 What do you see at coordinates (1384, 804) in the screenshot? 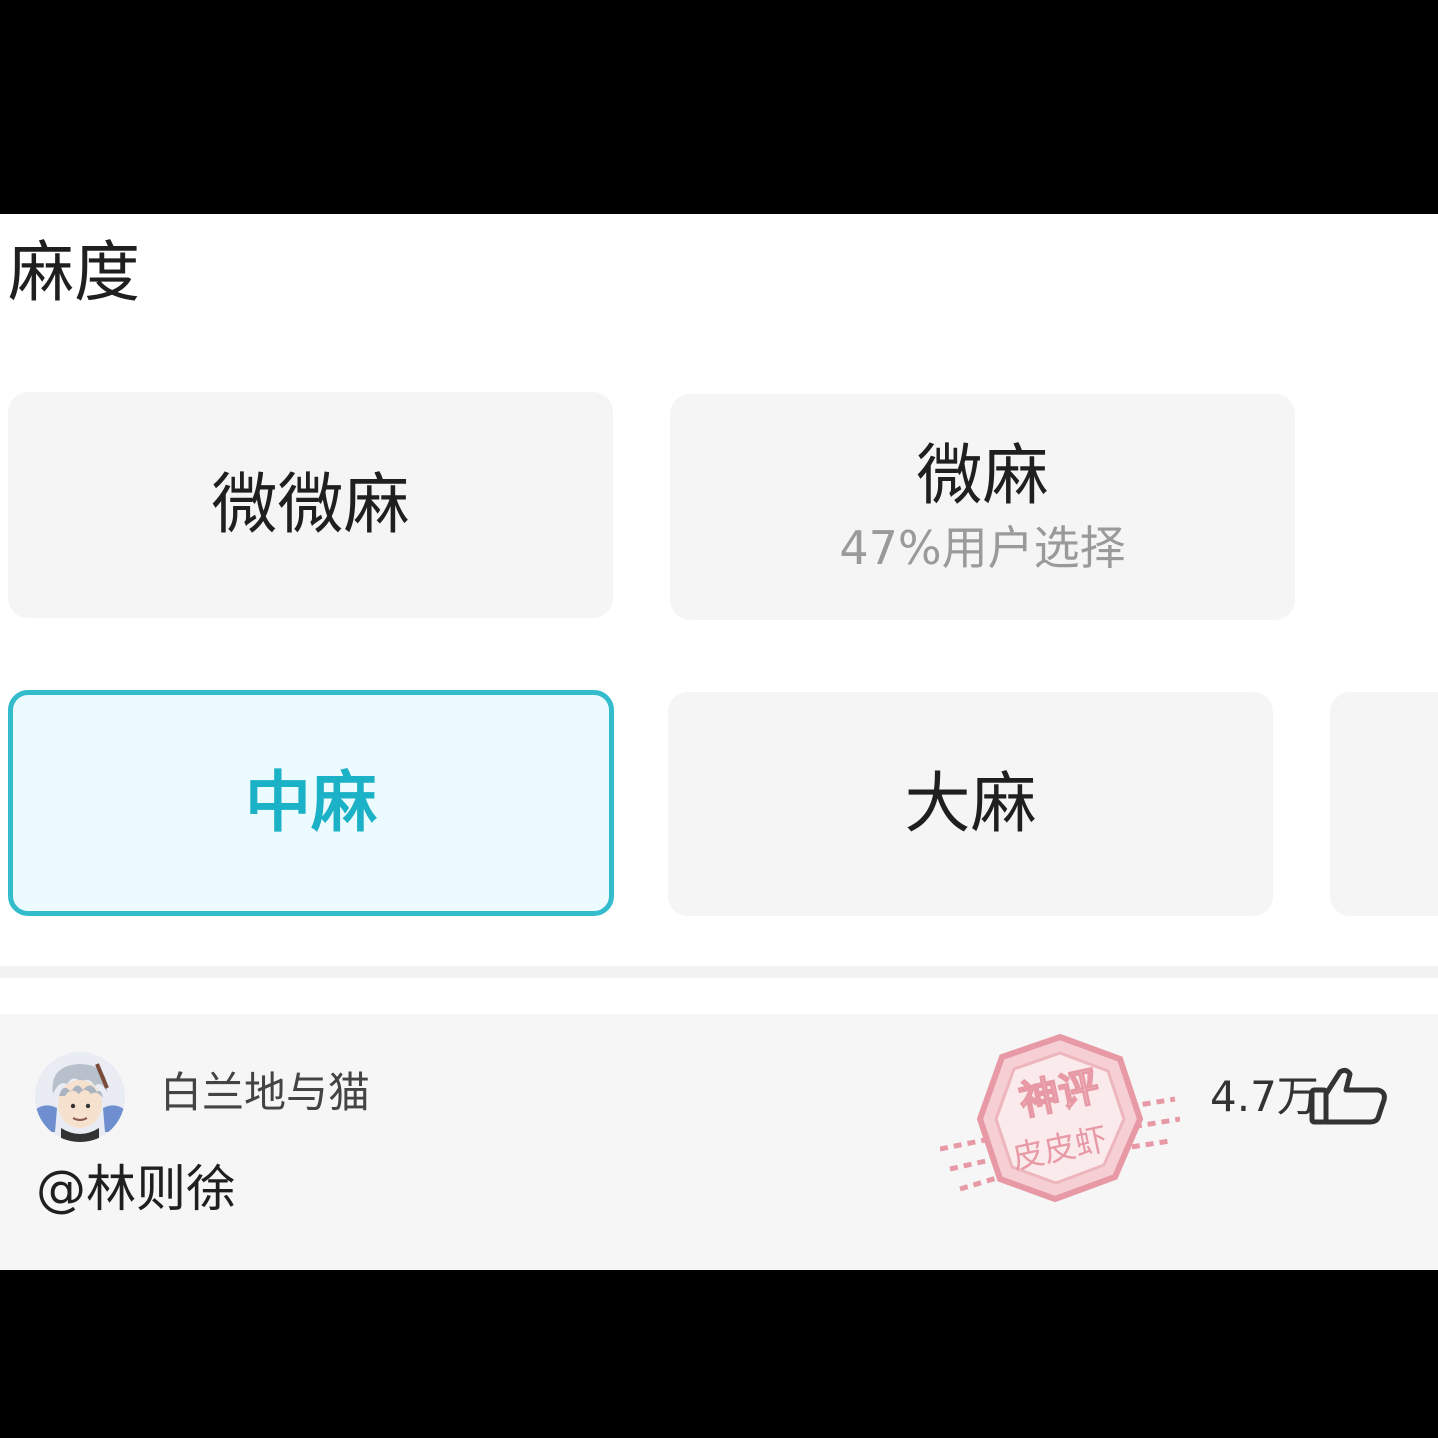
I see `option-partial-offscreen` at bounding box center [1384, 804].